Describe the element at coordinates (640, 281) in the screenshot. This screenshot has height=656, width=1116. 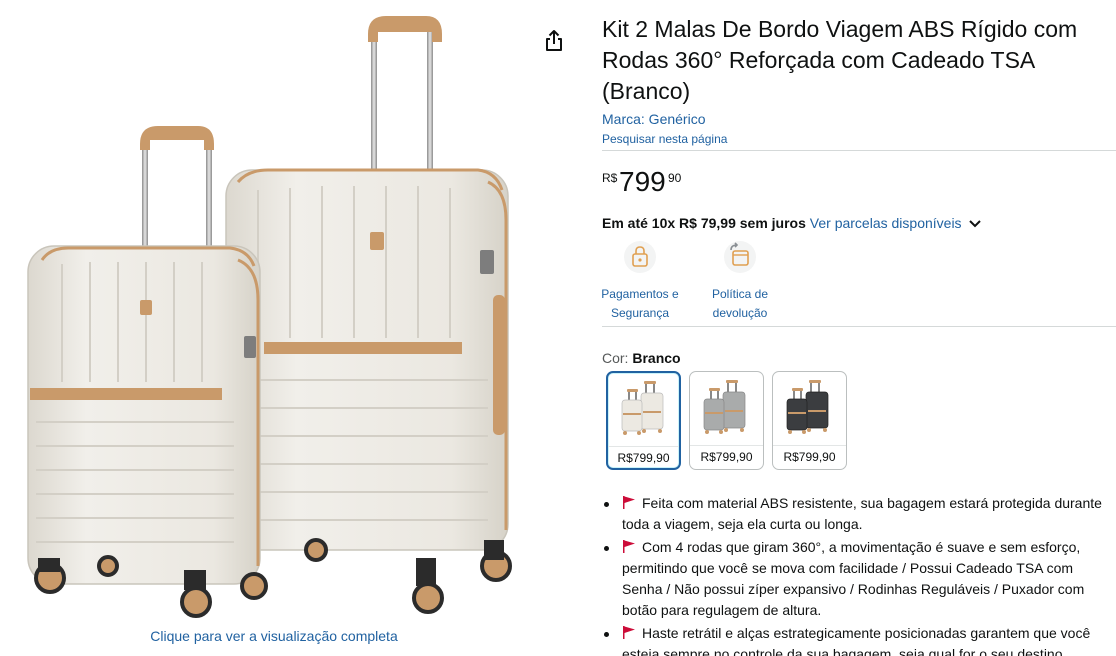
I see `badge-payment-security: Pagamentos e Segurança` at that location.